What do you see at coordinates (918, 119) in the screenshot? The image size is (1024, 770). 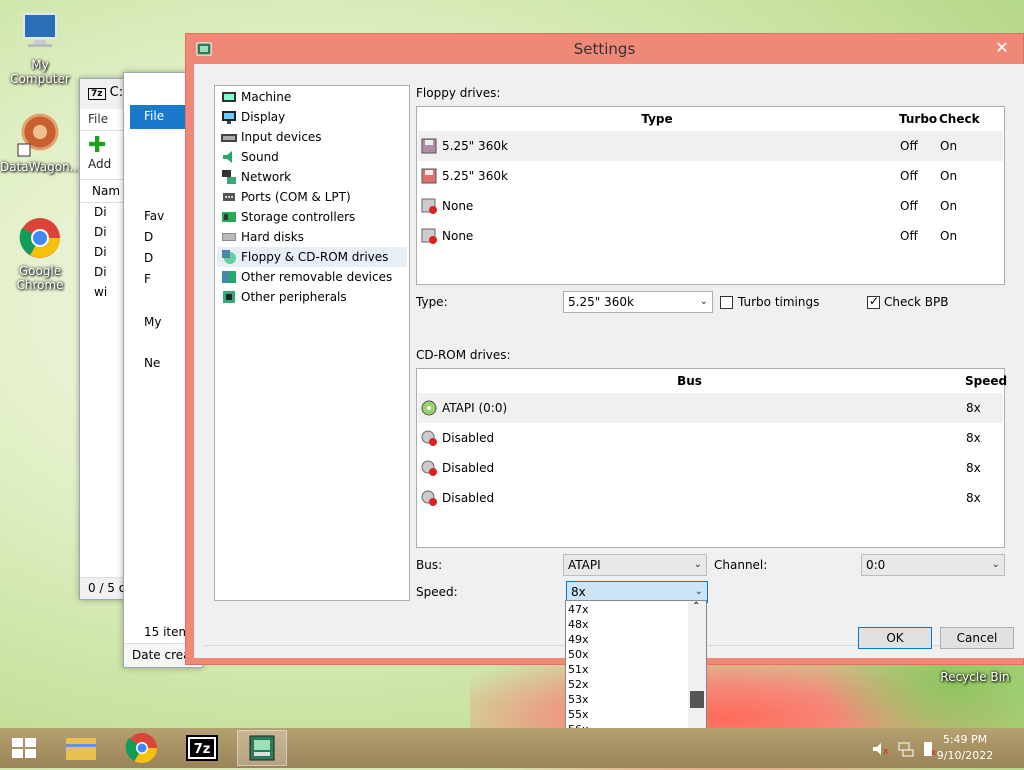 I see `column-turbo: Turbo` at bounding box center [918, 119].